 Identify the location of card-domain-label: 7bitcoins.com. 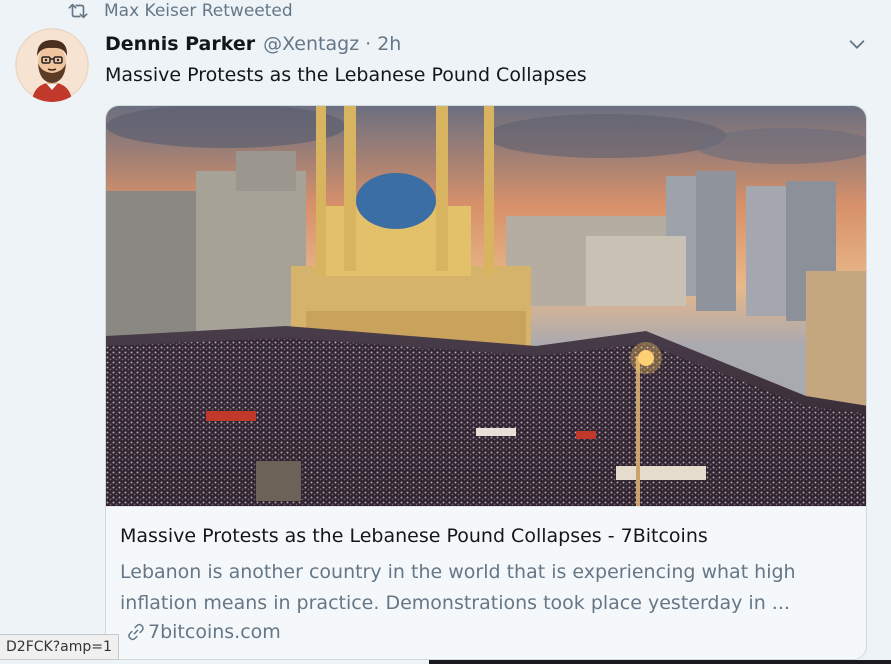
(214, 632).